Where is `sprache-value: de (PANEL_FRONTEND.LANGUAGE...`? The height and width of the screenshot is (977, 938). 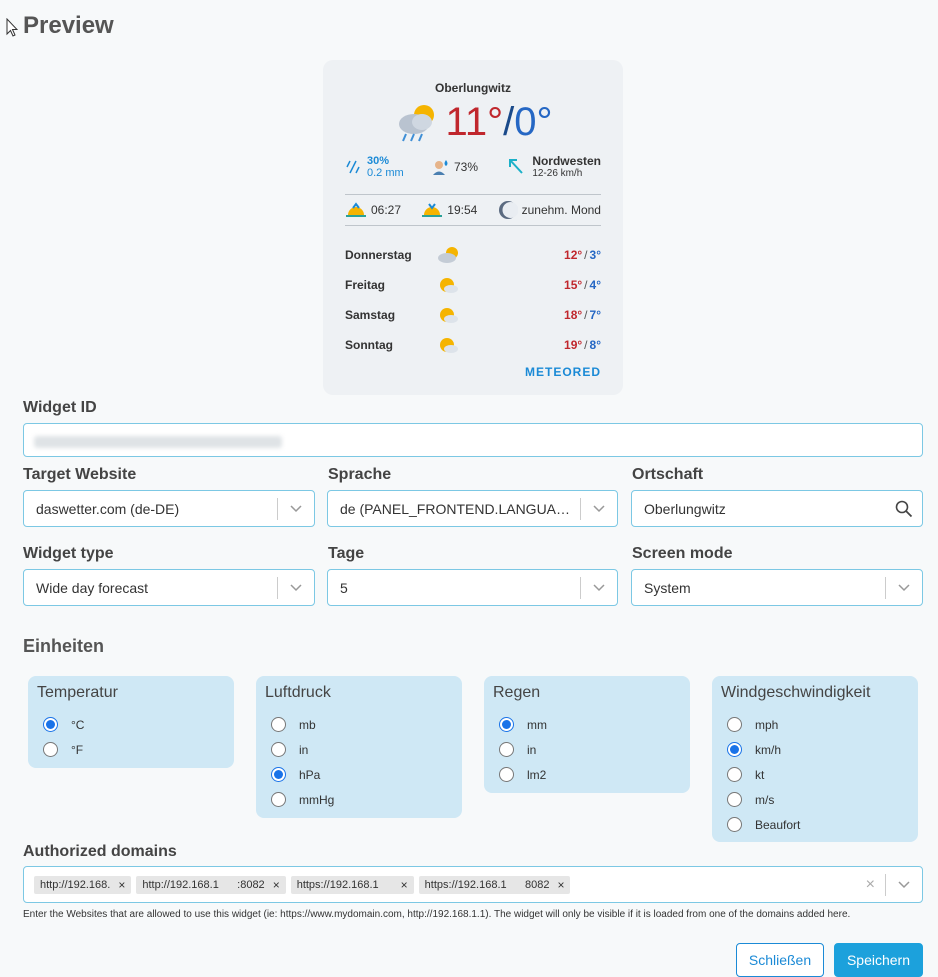
sprache-value: de (PANEL_FRONTEND.LANGUAGE... is located at coordinates (460, 508).